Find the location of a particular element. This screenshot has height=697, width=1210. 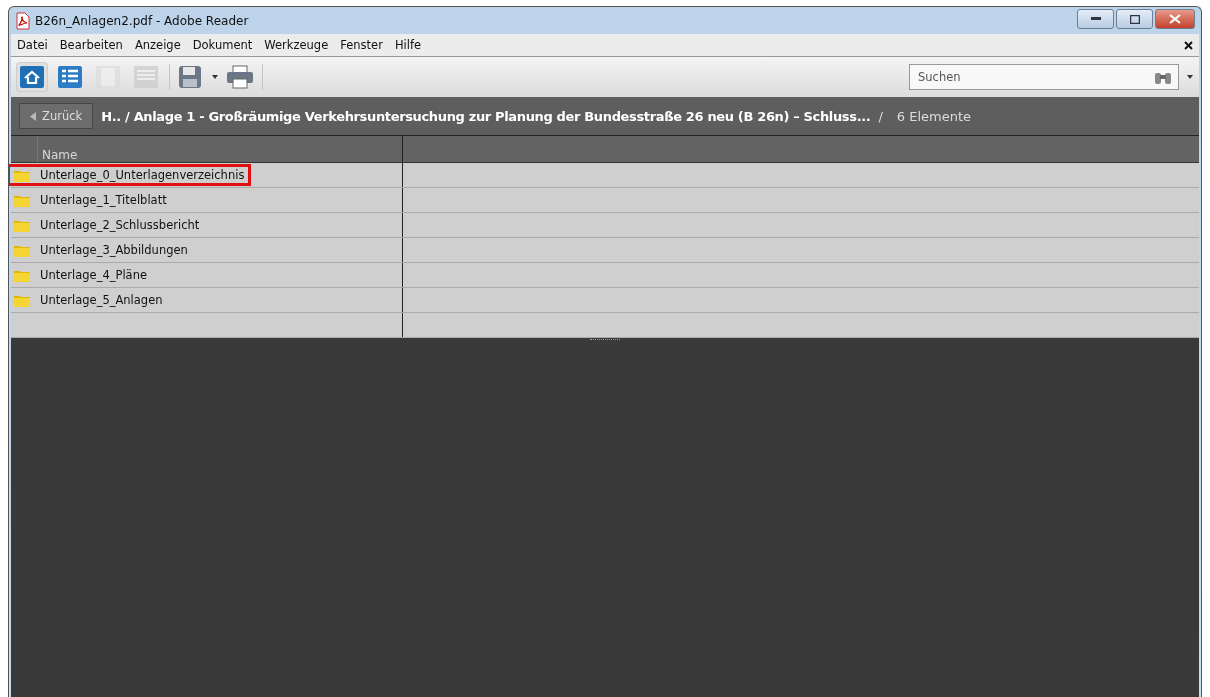

left-arrow-icon is located at coordinates (33, 116).